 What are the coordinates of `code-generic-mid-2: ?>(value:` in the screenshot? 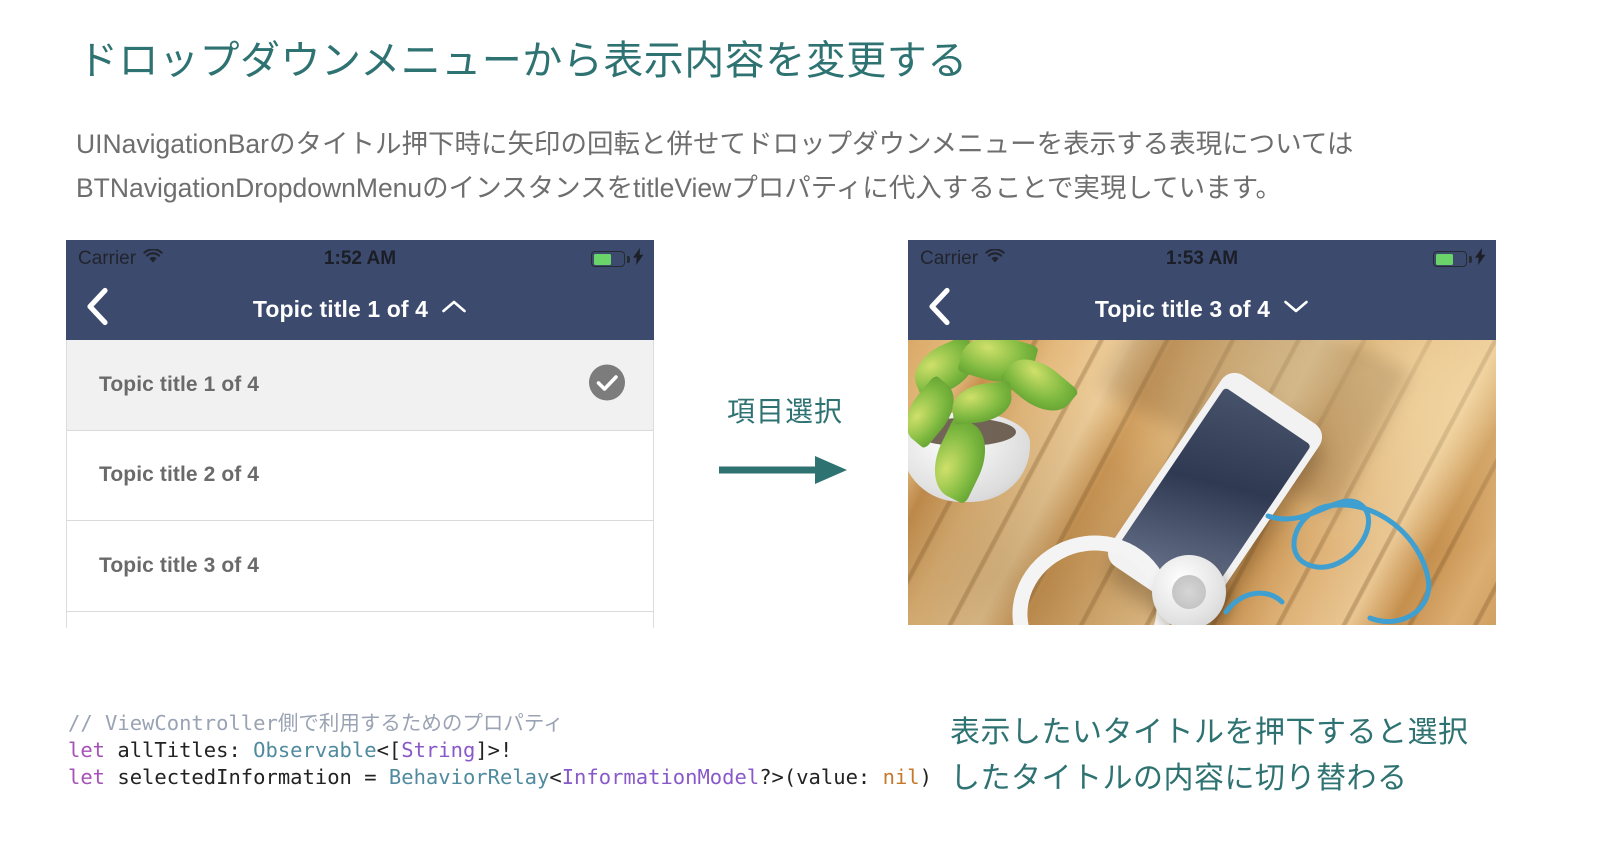 It's located at (821, 777).